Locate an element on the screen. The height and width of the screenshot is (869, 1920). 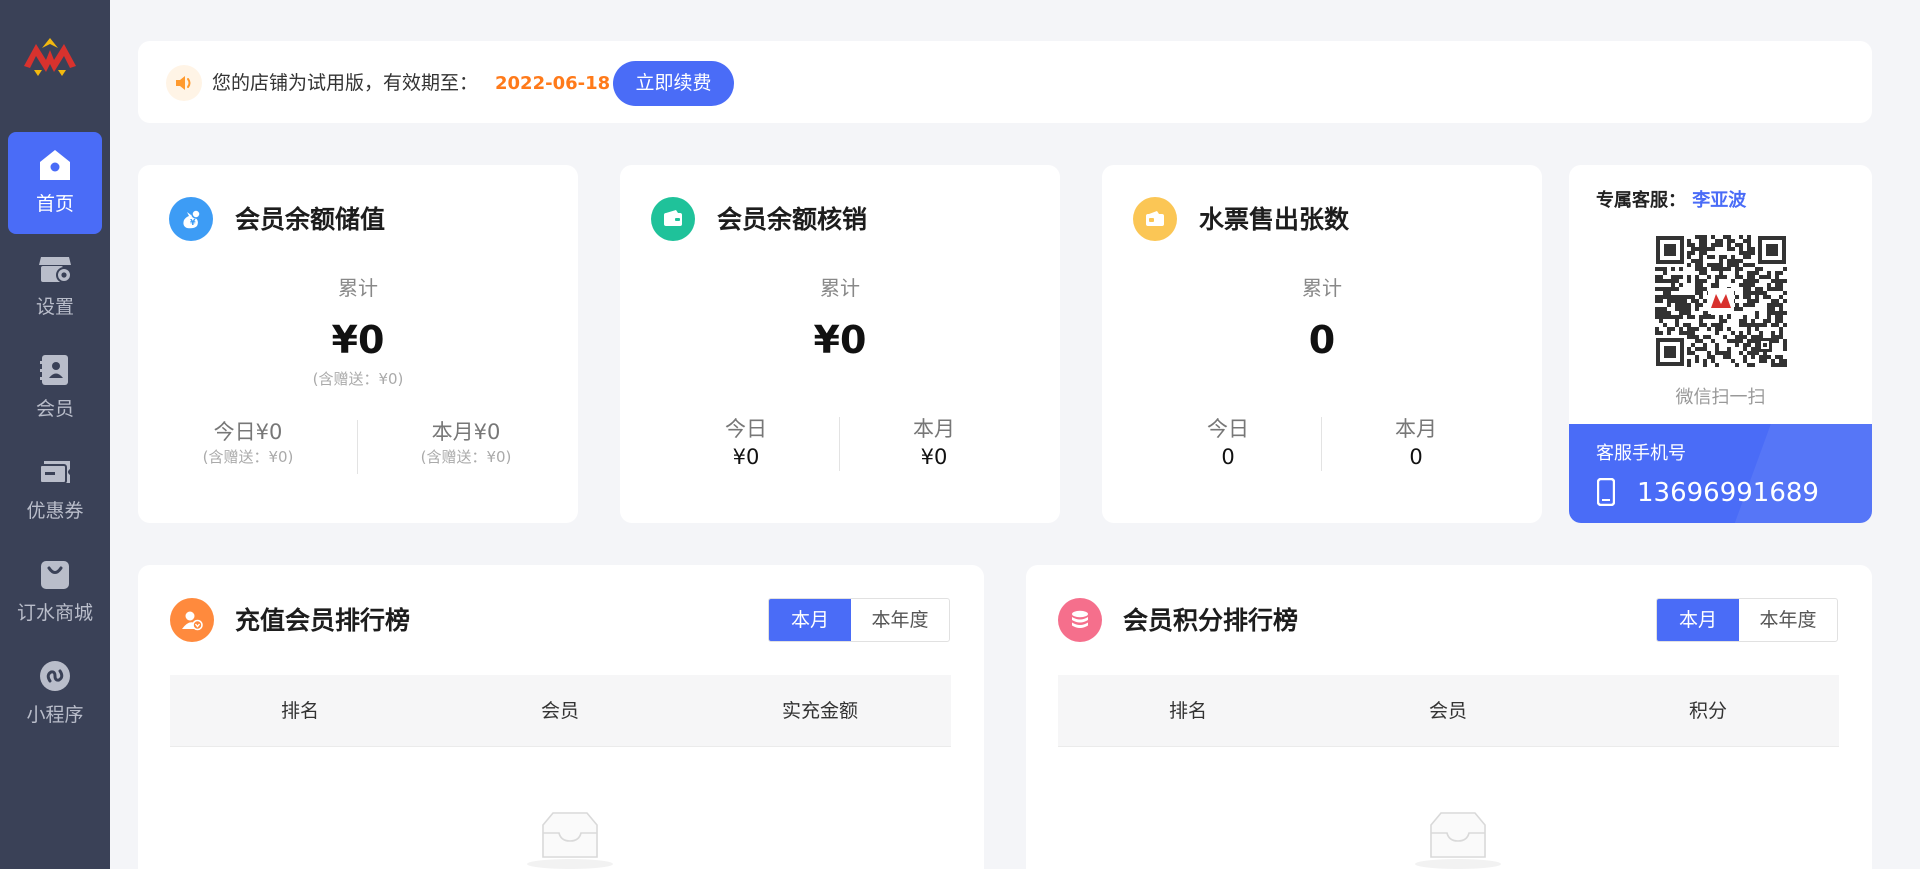
sidebar-item-coupons: 优惠券 is located at coordinates (55, 490).